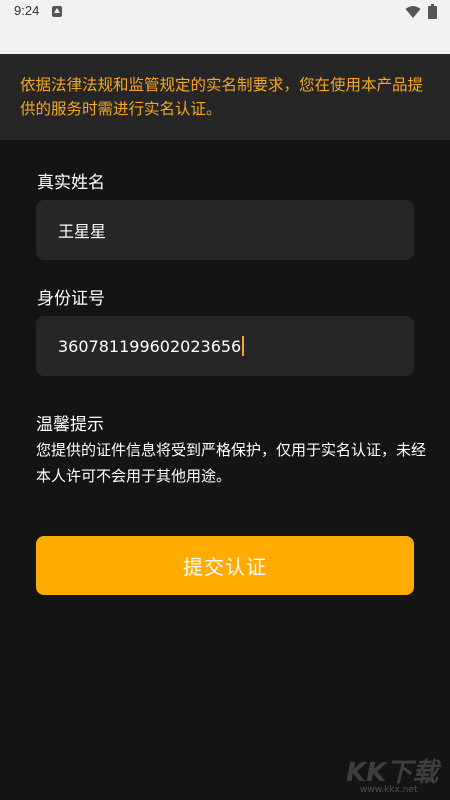  What do you see at coordinates (57, 11) in the screenshot?
I see `notification-icon` at bounding box center [57, 11].